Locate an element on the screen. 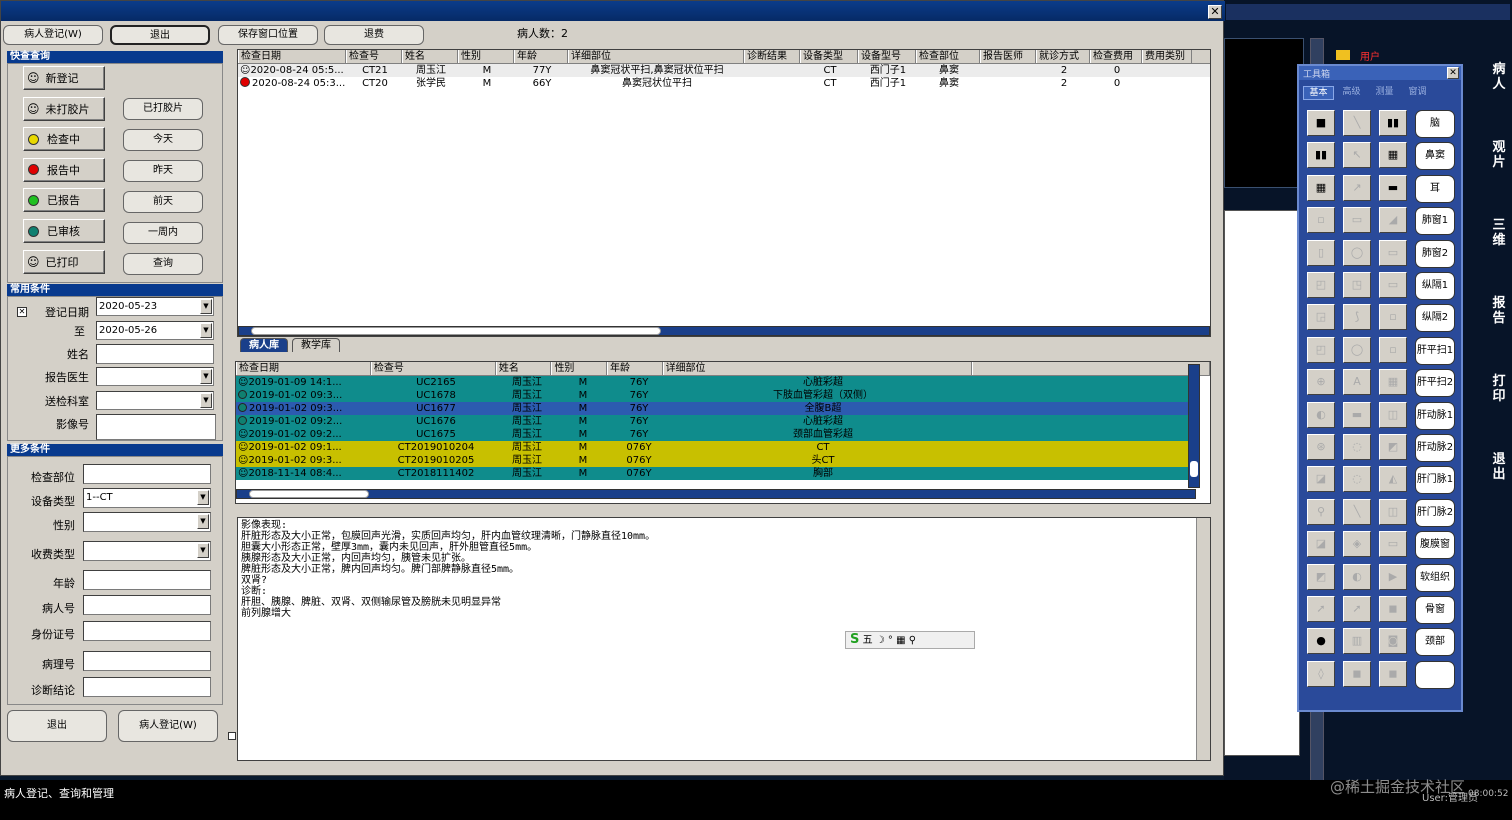 This screenshot has height=820, width=1512. history-col-header: 检查号 is located at coordinates (433, 368).